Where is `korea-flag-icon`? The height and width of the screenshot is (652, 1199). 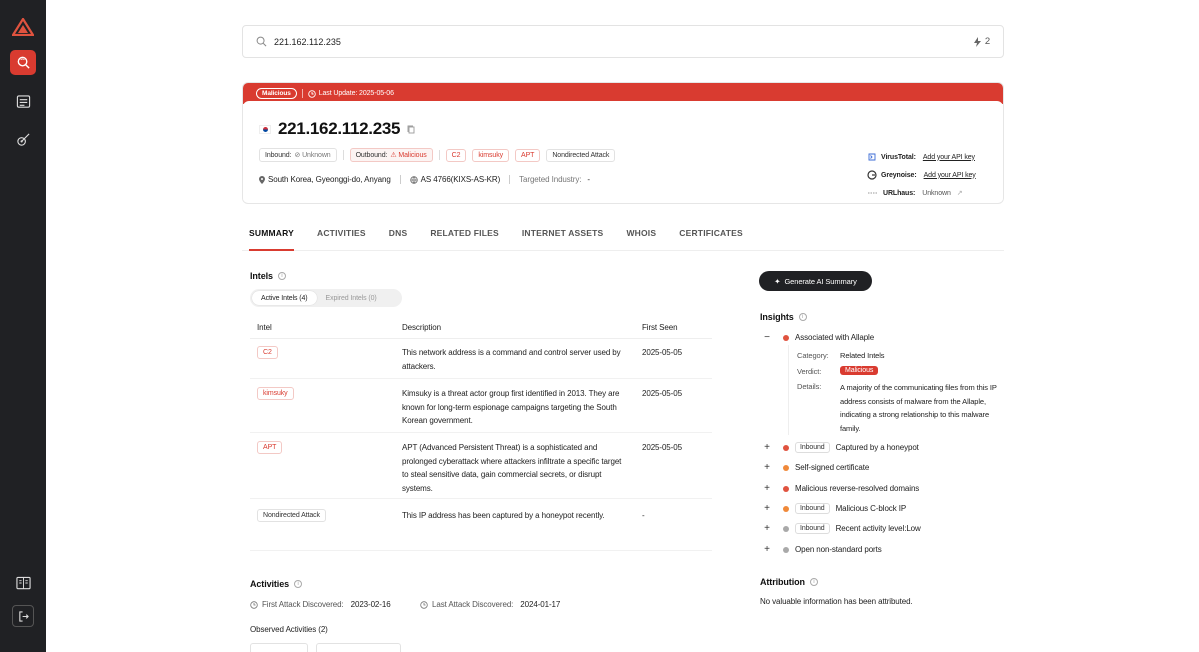 korea-flag-icon is located at coordinates (265, 129).